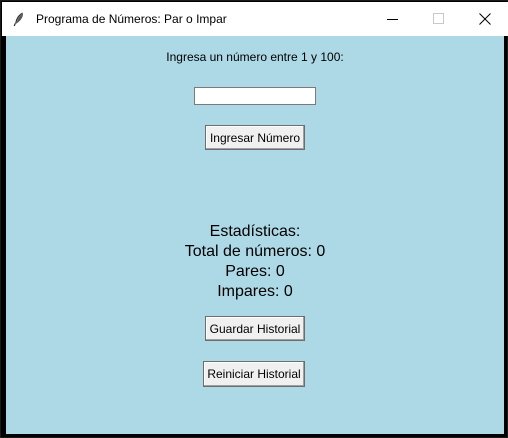  I want to click on maximize-button, so click(439, 19).